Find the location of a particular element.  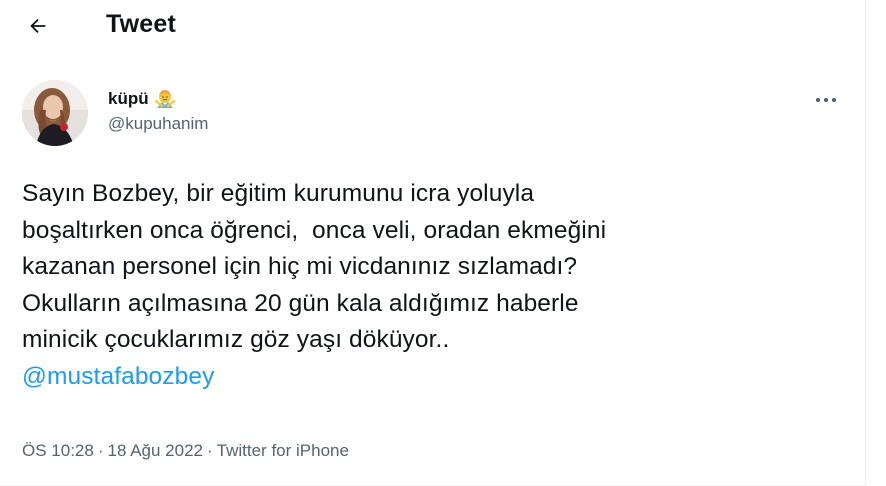

tweet-metadata: ÖS 10:28 · 18 Ağu 2022 · Twitter for iPhone is located at coordinates (185, 451).